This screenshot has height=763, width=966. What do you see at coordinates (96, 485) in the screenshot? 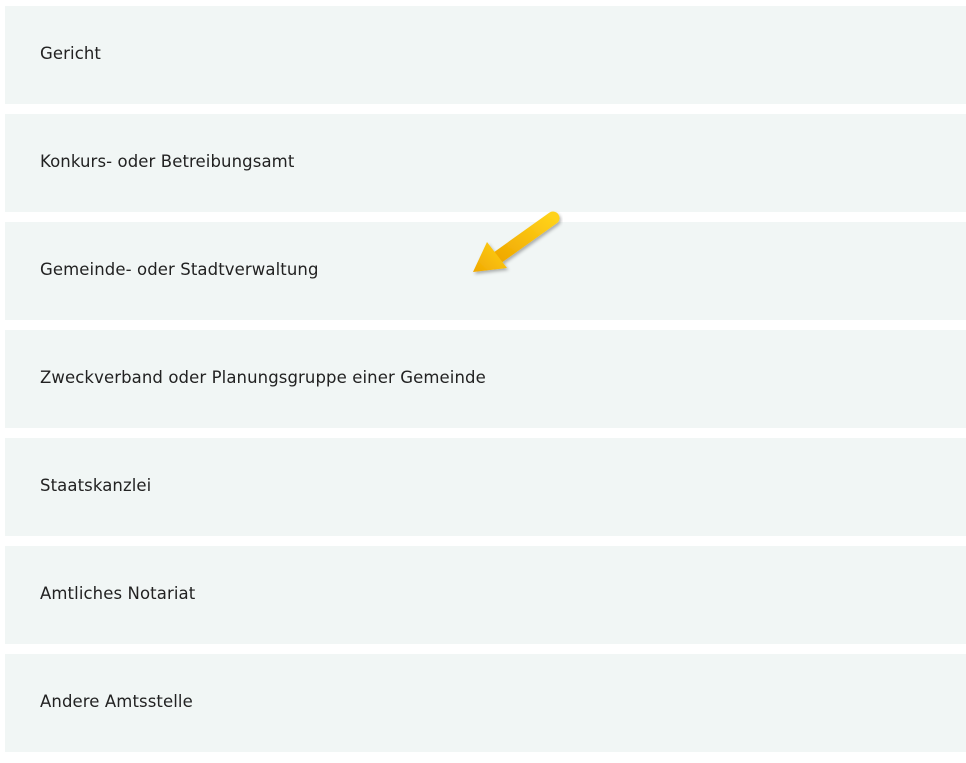
I see `option-label: Staatskanzlei` at bounding box center [96, 485].